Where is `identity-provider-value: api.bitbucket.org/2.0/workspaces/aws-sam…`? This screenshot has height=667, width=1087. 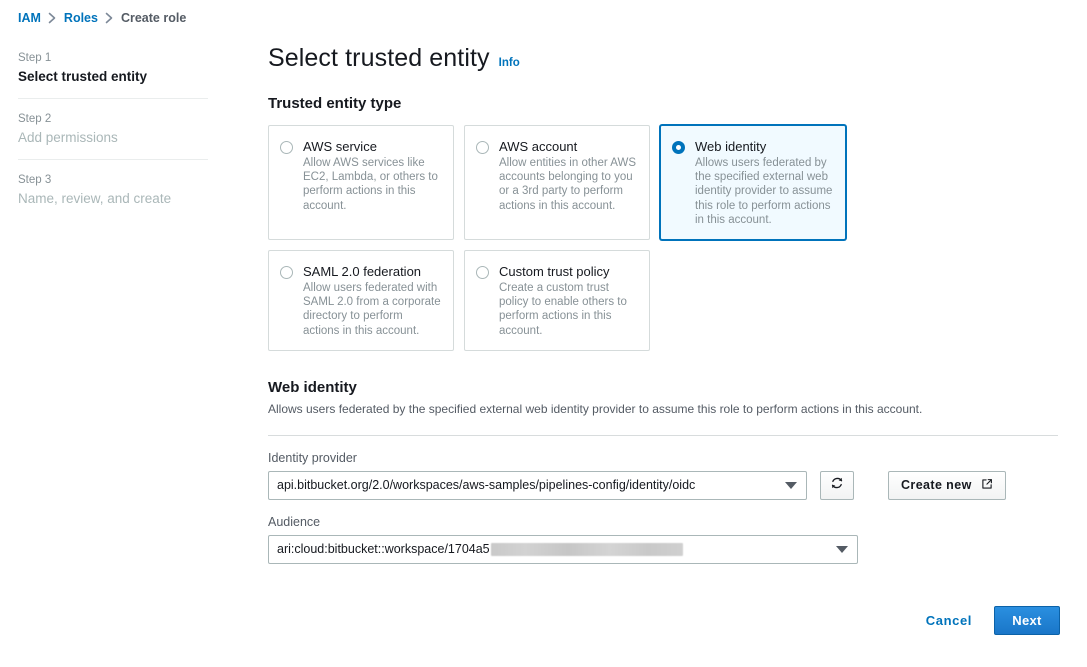 identity-provider-value: api.bitbucket.org/2.0/workspaces/aws-sam… is located at coordinates (486, 485).